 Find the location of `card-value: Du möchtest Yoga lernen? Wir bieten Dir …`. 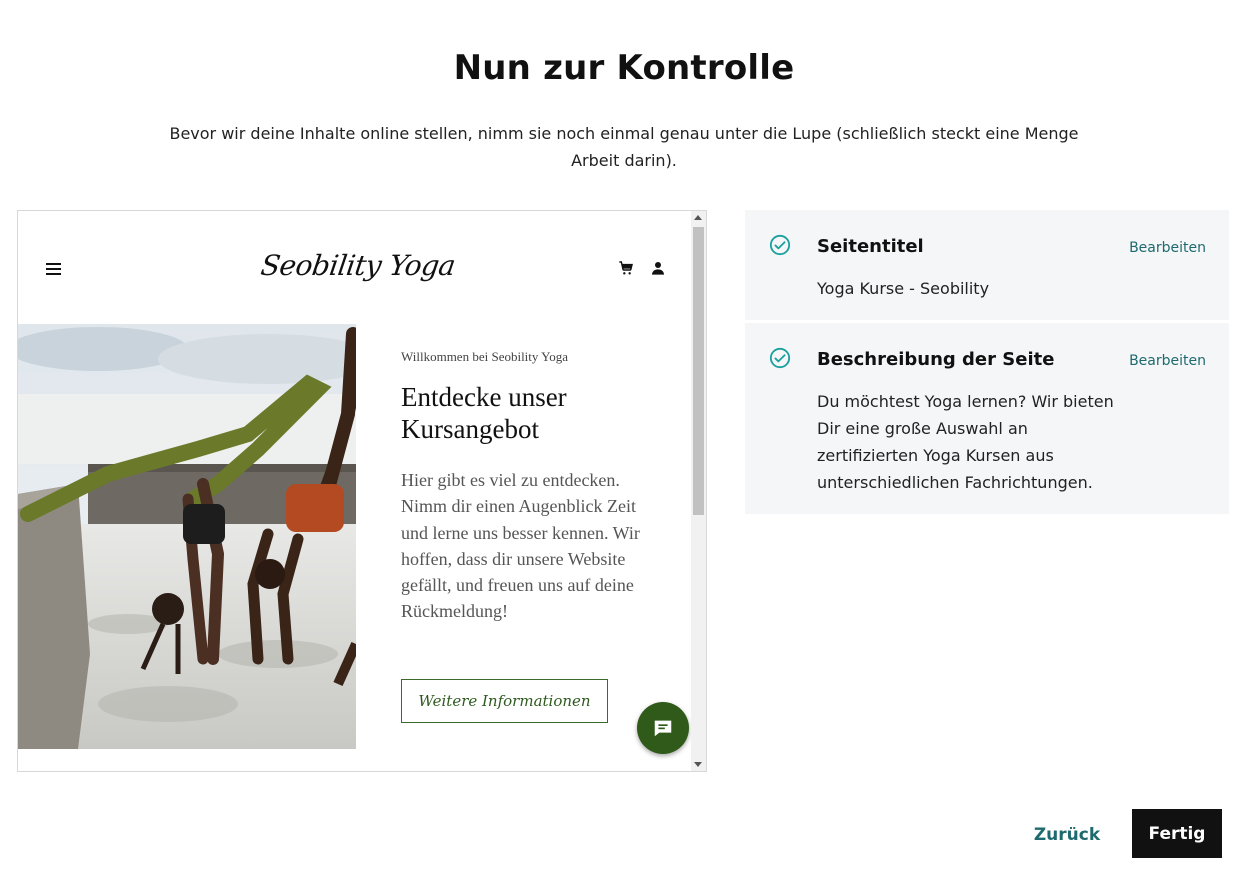

card-value: Du möchtest Yoga lernen? Wir bieten Dir … is located at coordinates (965, 442).